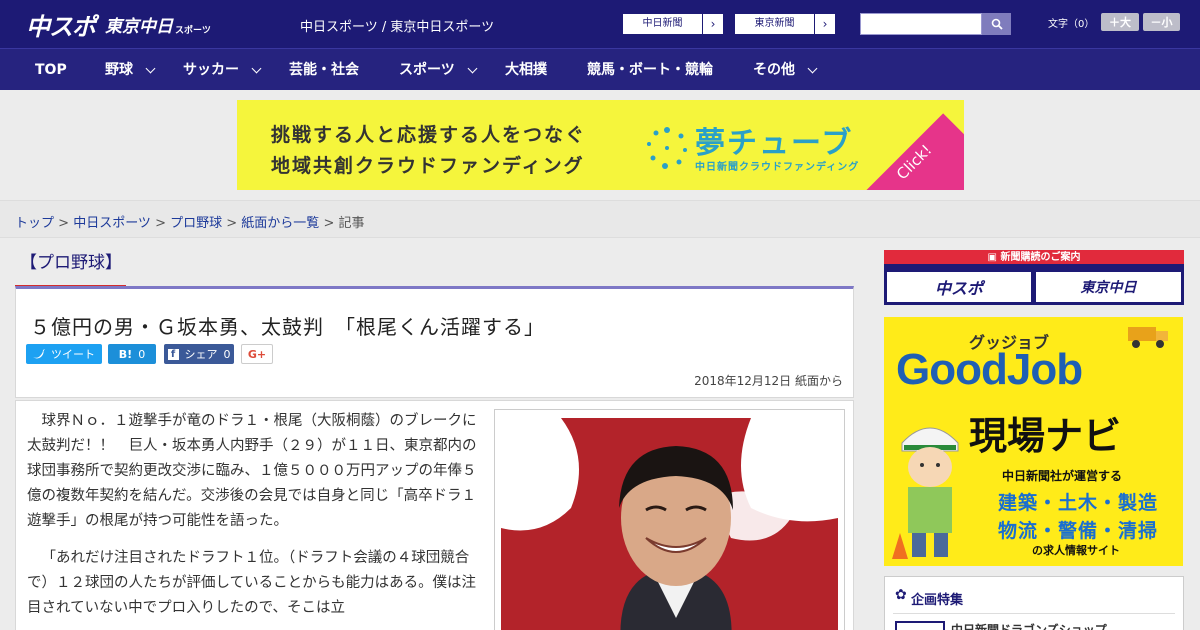  I want to click on breadcrumb-link-top: トップ, so click(34, 223).